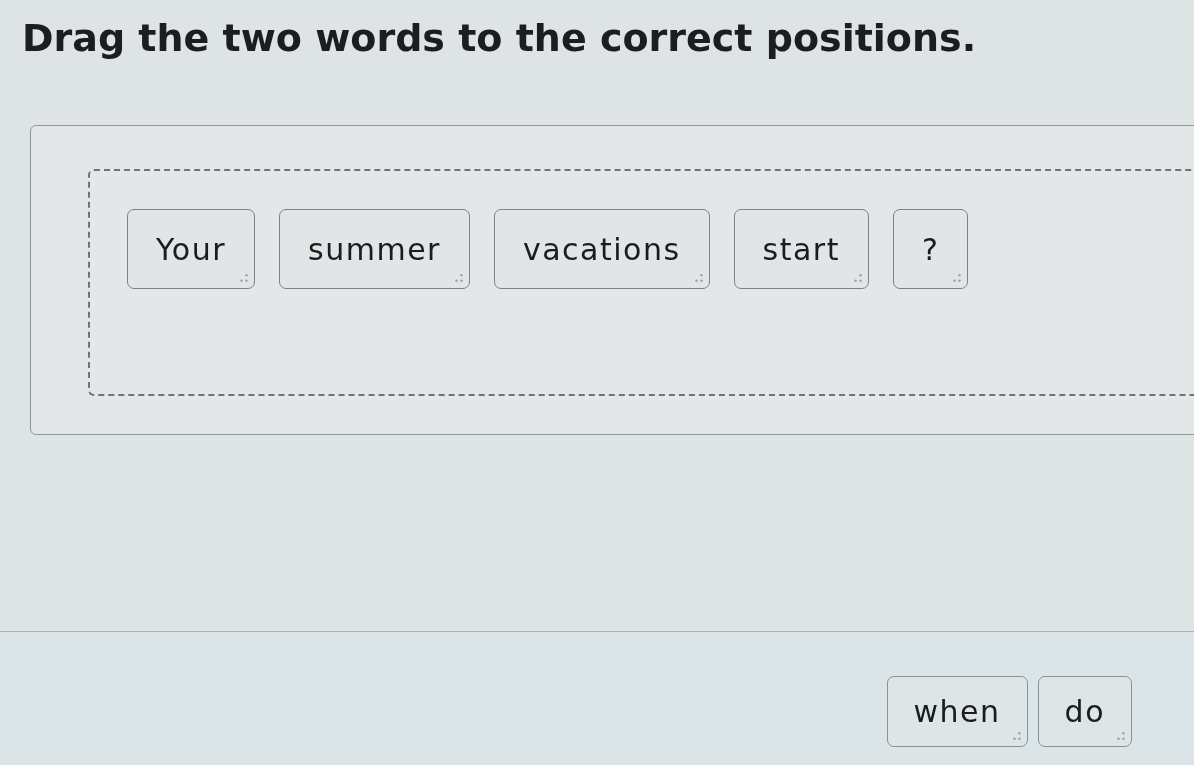 The height and width of the screenshot is (765, 1194). I want to click on word-tile: ?, so click(930, 249).